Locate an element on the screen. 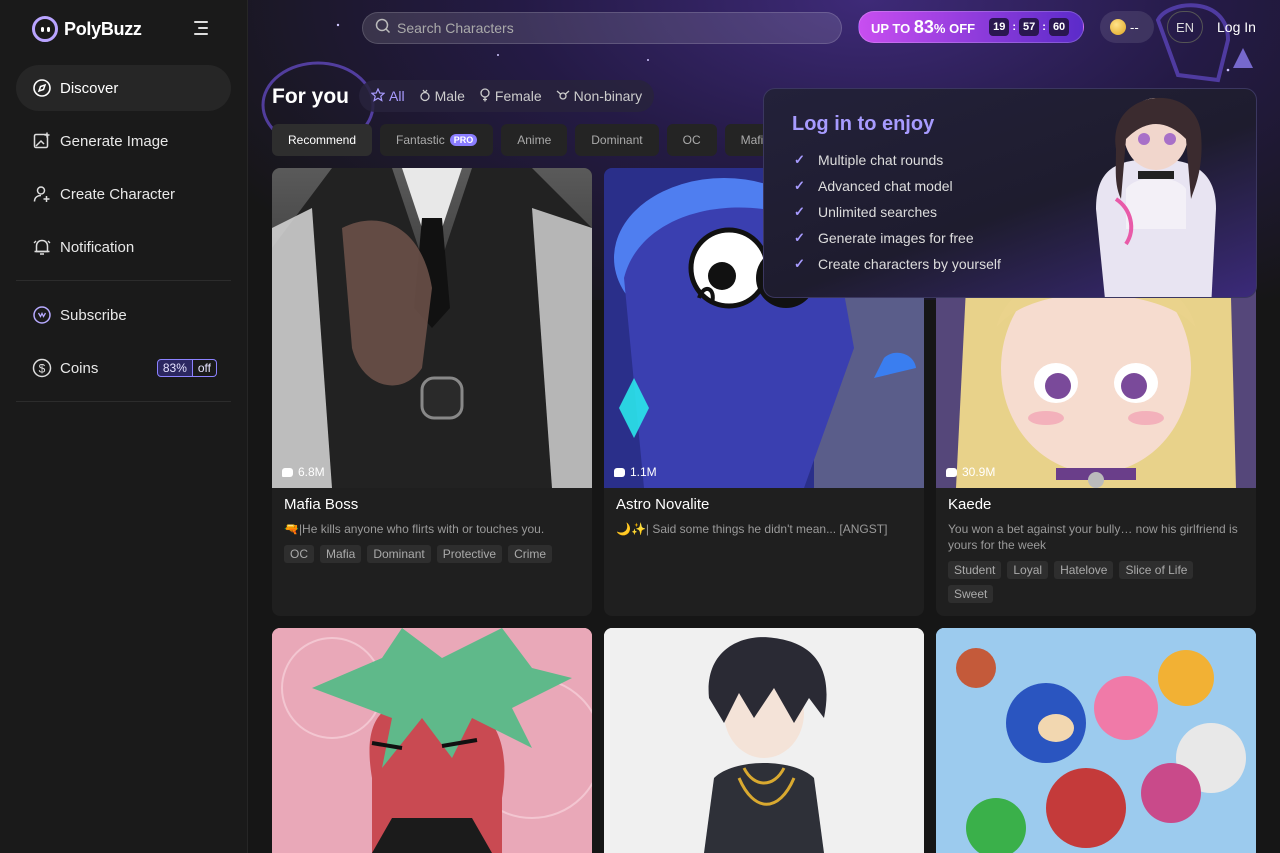 This screenshot has height=853, width=1280. chip-recommend: Recommend is located at coordinates (322, 140).